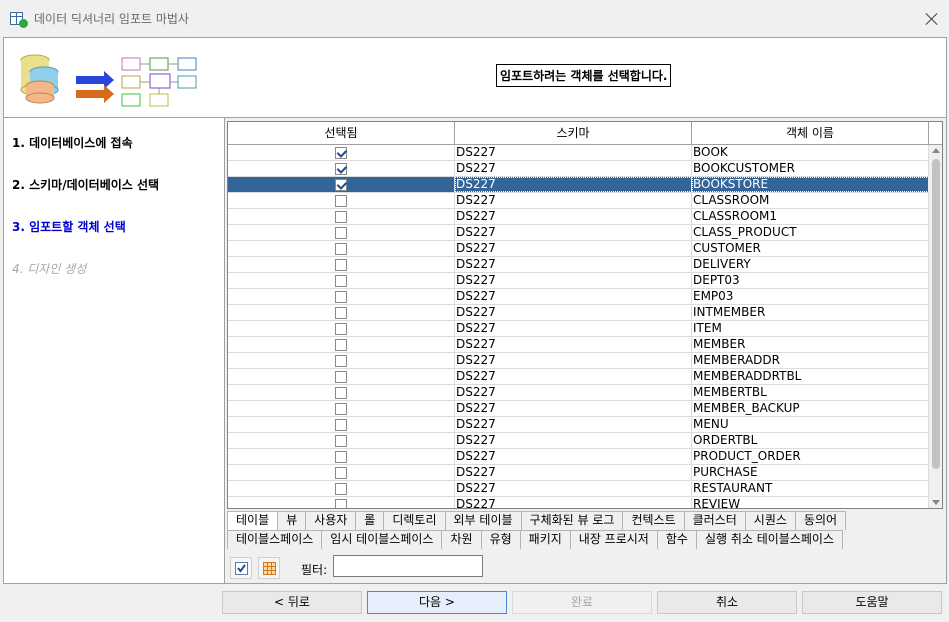 This screenshot has height=622, width=949. I want to click on object-name-cell: MENU, so click(810, 424).